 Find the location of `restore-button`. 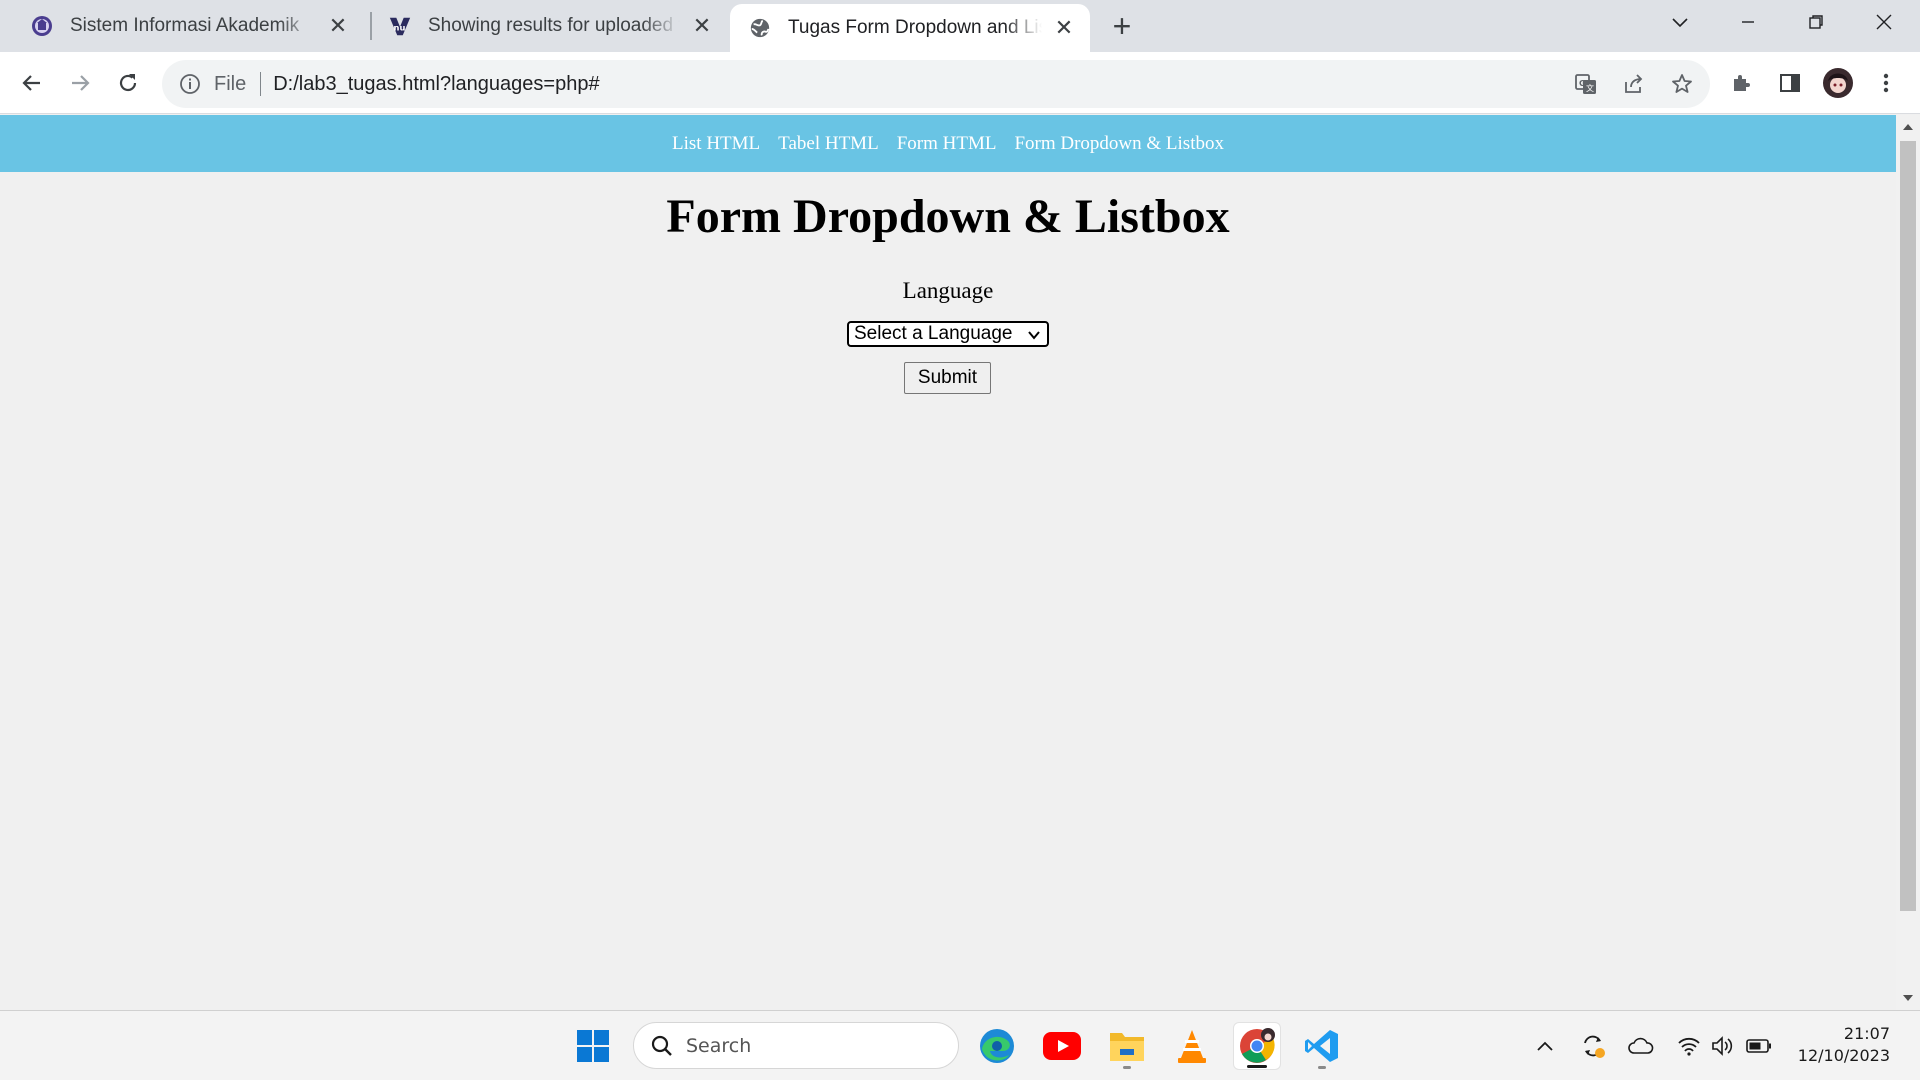

restore-button is located at coordinates (1816, 22).